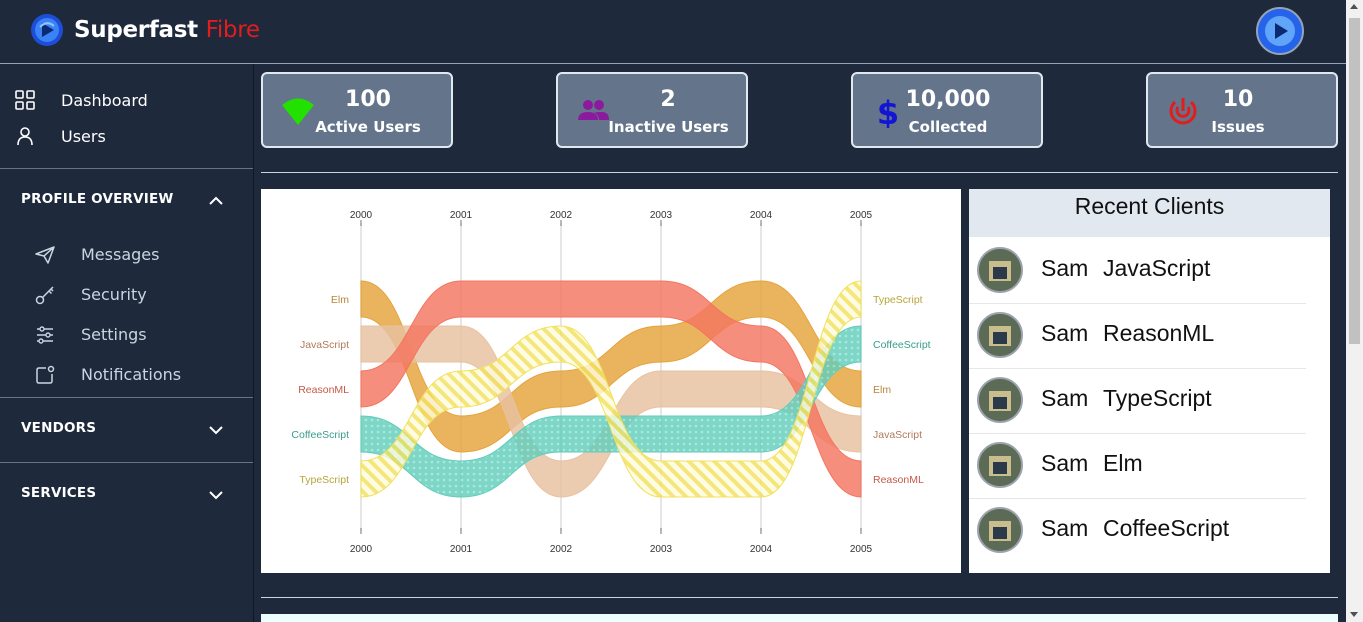 The height and width of the screenshot is (622, 1363). What do you see at coordinates (668, 99) in the screenshot?
I see `stat-value: 2` at bounding box center [668, 99].